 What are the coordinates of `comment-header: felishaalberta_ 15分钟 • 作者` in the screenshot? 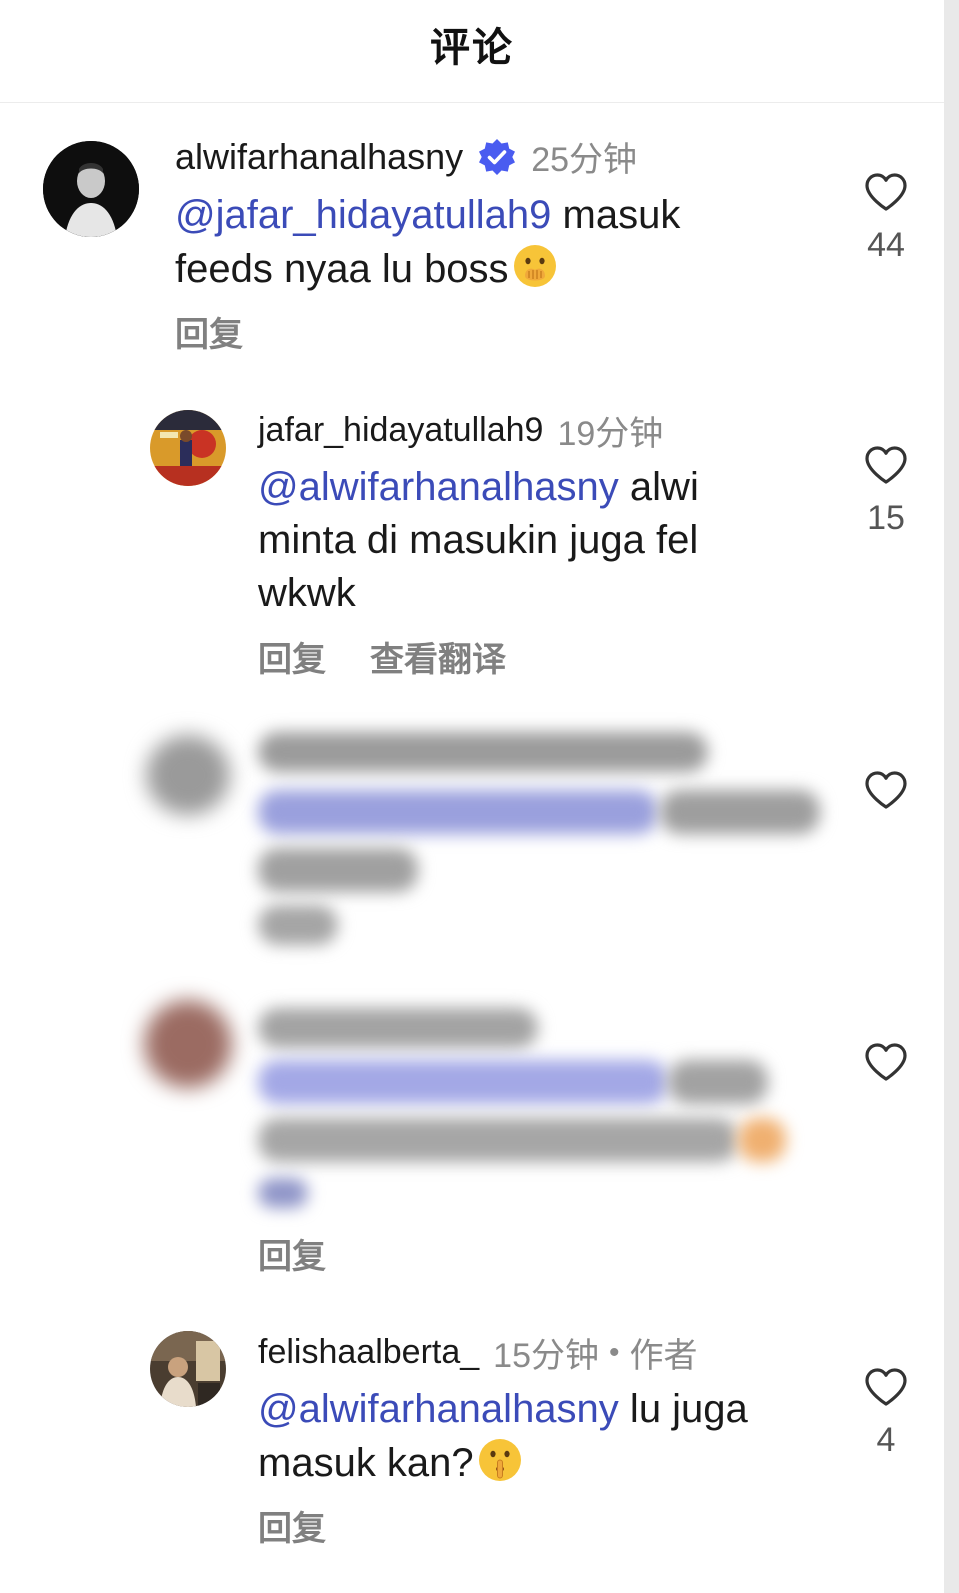 It's located at (478, 1352).